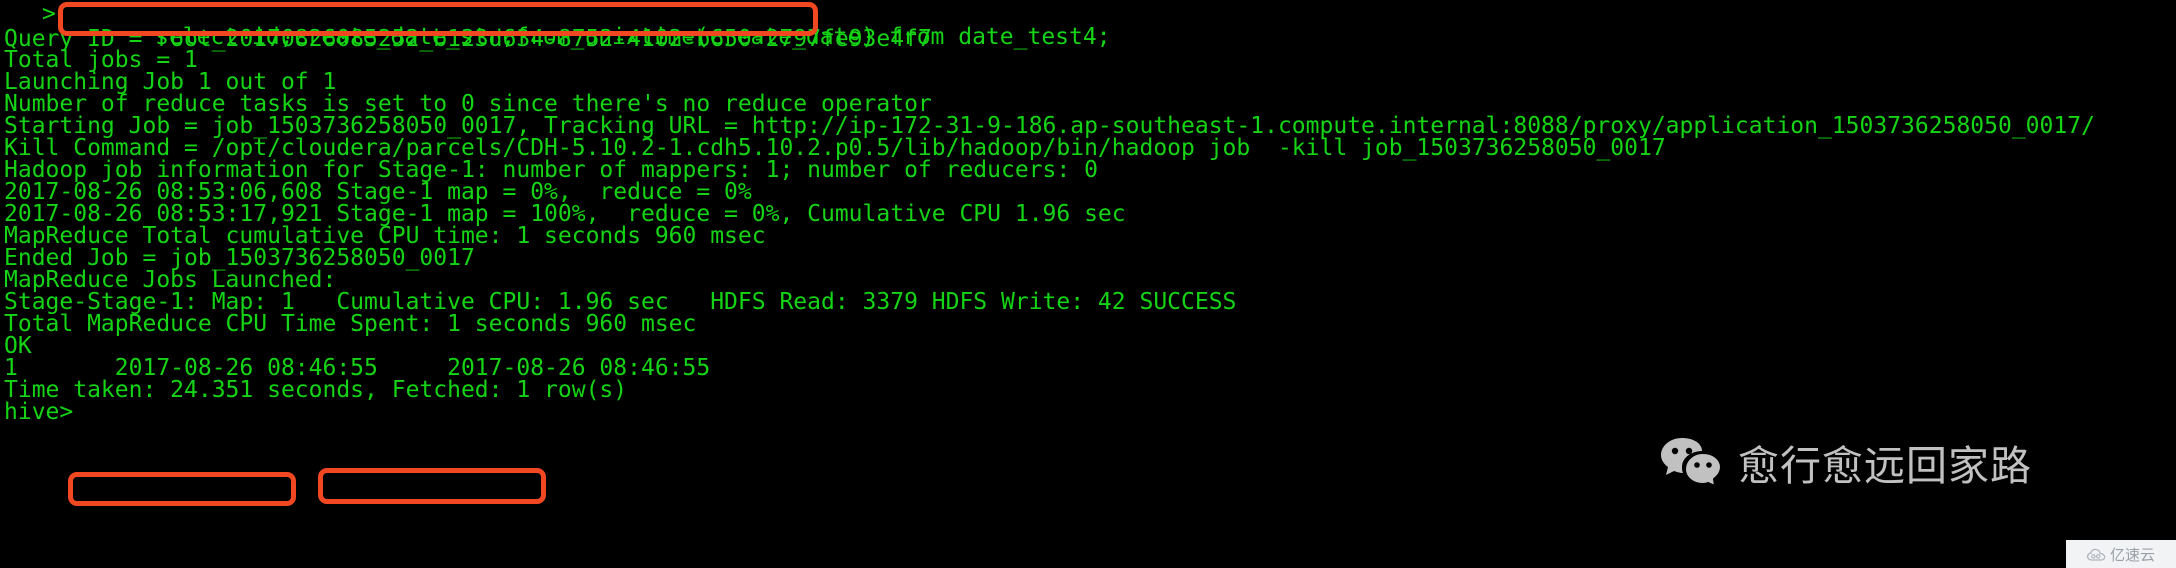 The height and width of the screenshot is (568, 2176). Describe the element at coordinates (2132, 554) in the screenshot. I see `site-badge-text: 亿速云` at that location.